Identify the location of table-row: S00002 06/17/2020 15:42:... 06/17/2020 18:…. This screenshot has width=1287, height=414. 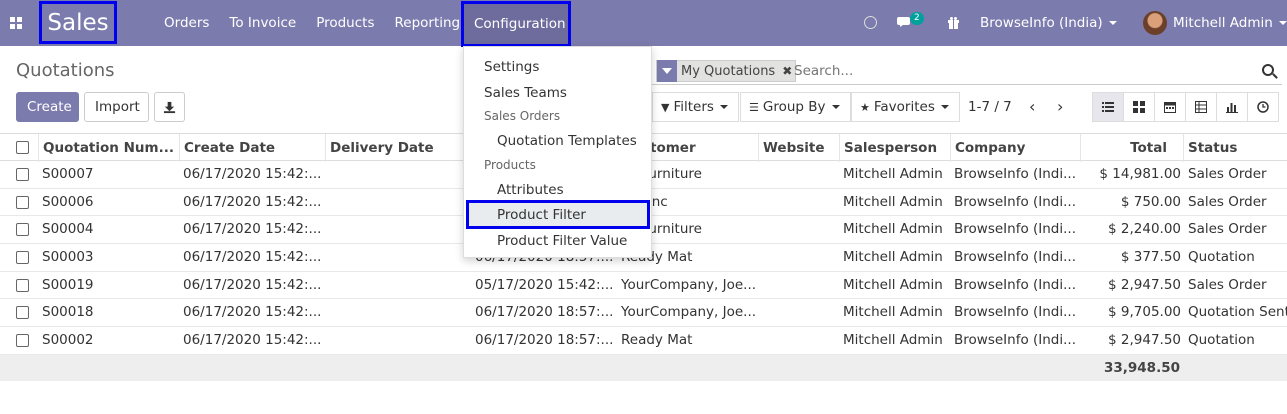
(643, 341).